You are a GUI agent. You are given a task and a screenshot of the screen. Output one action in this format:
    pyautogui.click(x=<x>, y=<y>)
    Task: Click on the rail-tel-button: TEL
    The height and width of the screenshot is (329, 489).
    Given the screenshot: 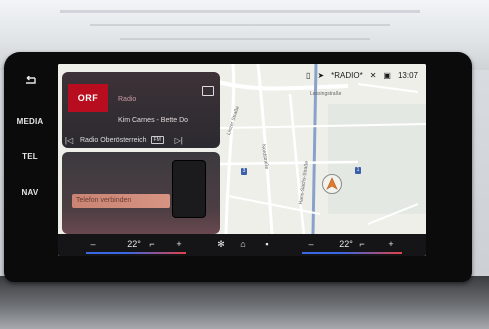 What is the action you would take?
    pyautogui.click(x=30, y=156)
    